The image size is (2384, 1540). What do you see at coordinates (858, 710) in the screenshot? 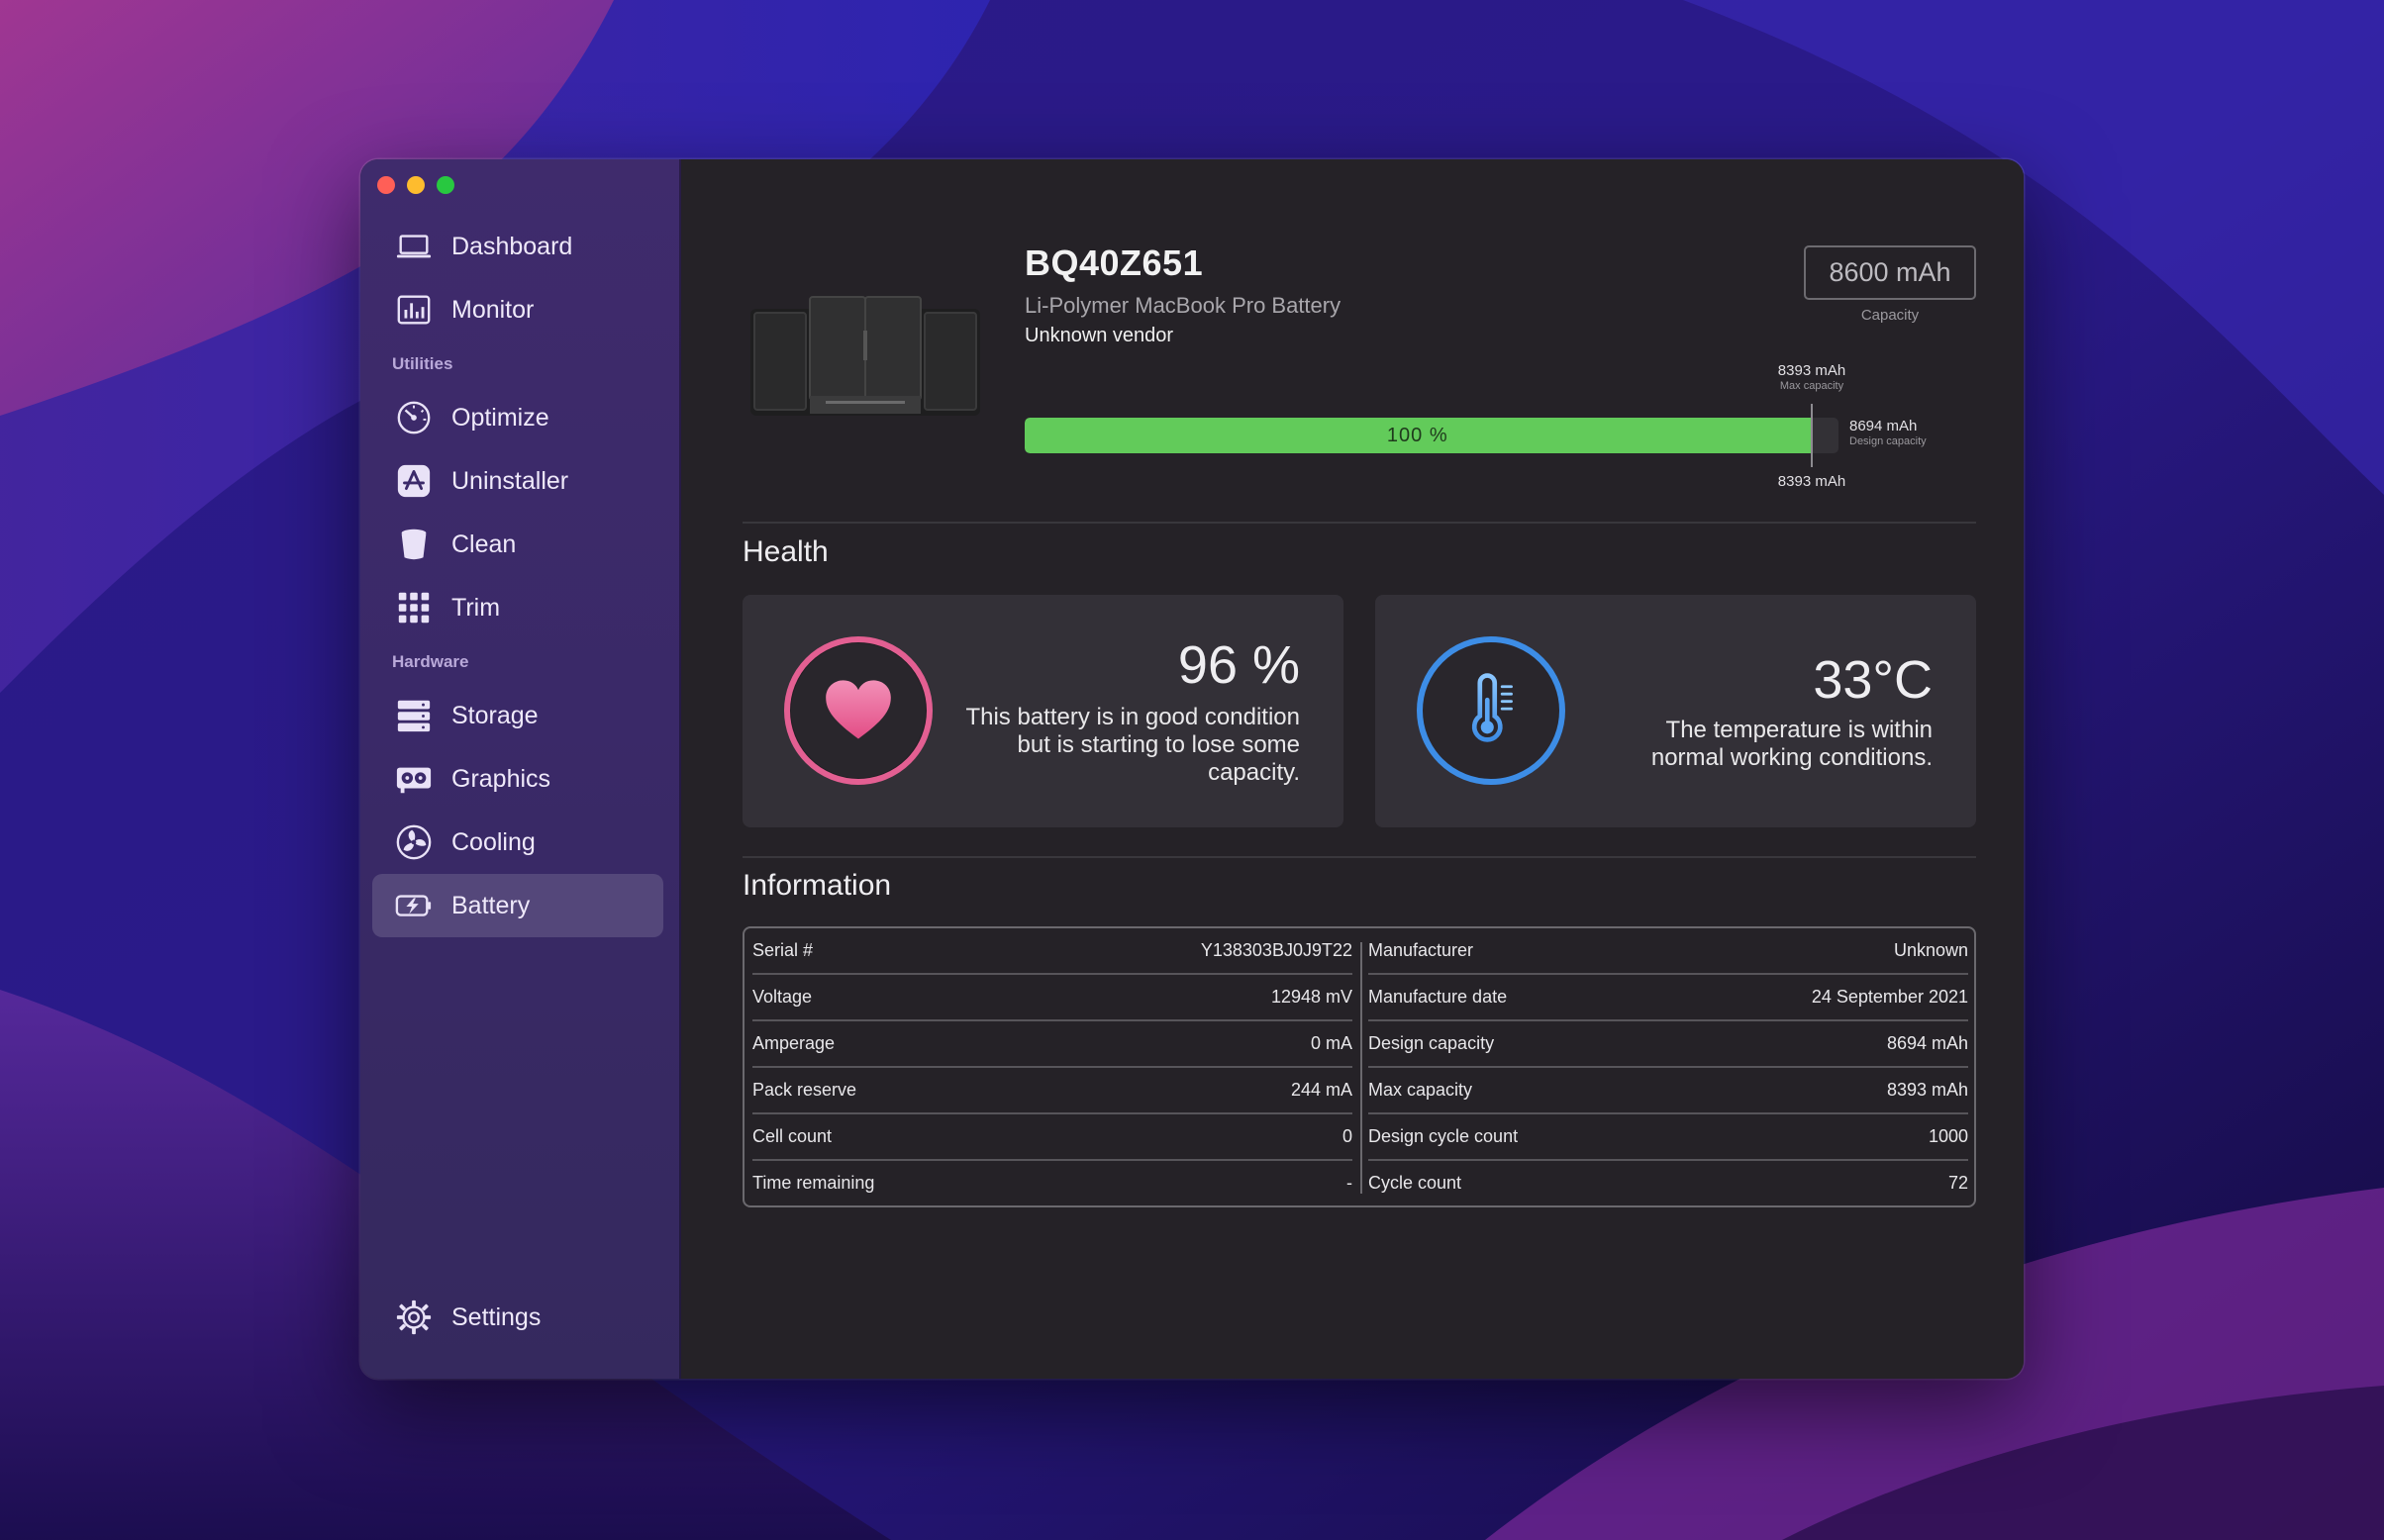
I see `heart-icon` at bounding box center [858, 710].